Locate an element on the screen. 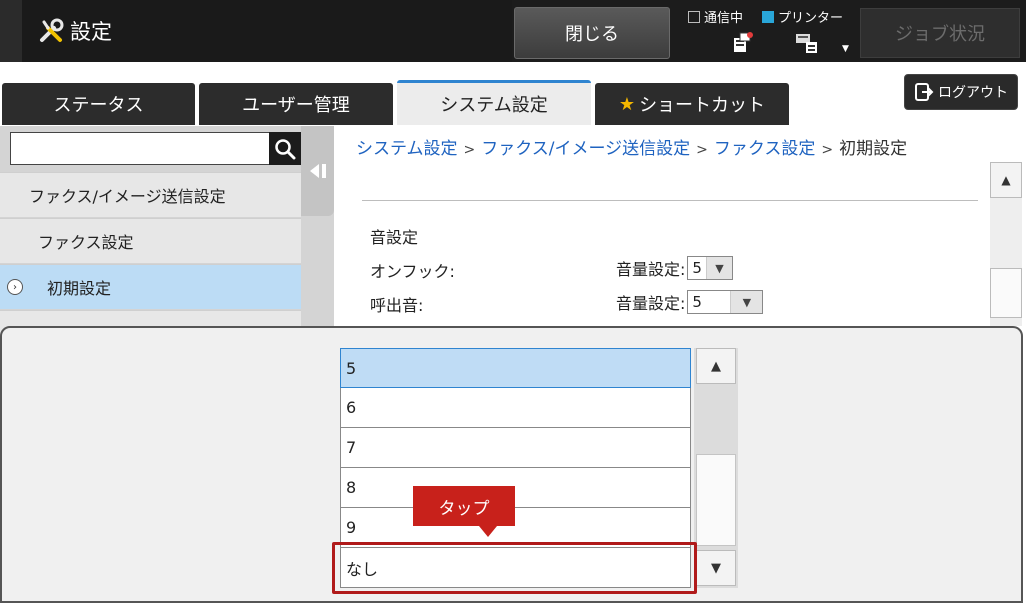 The width and height of the screenshot is (1026, 603). breadcrumb-link-system-settings: システム設定 is located at coordinates (407, 149).